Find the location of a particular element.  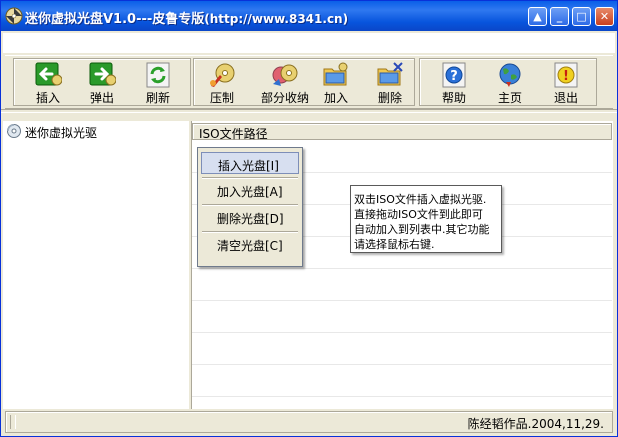

status-text: 陈经韬作品.2004,11,29. is located at coordinates (535, 424).